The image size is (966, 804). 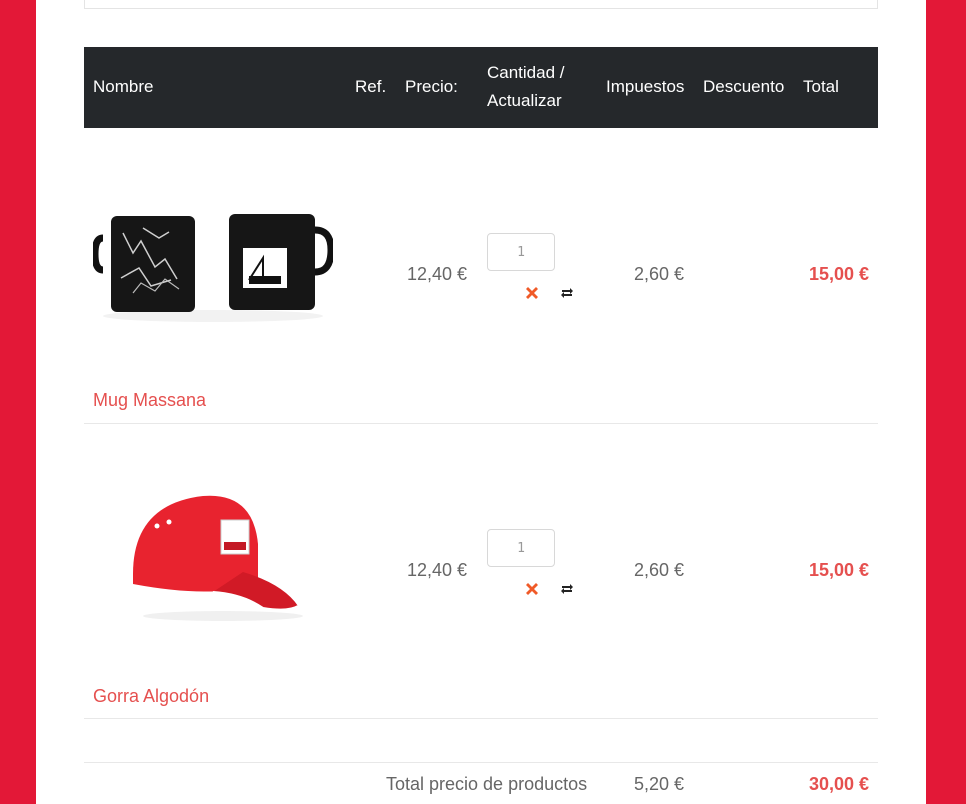 I want to click on summary-total: 30,00 €, so click(x=839, y=784).